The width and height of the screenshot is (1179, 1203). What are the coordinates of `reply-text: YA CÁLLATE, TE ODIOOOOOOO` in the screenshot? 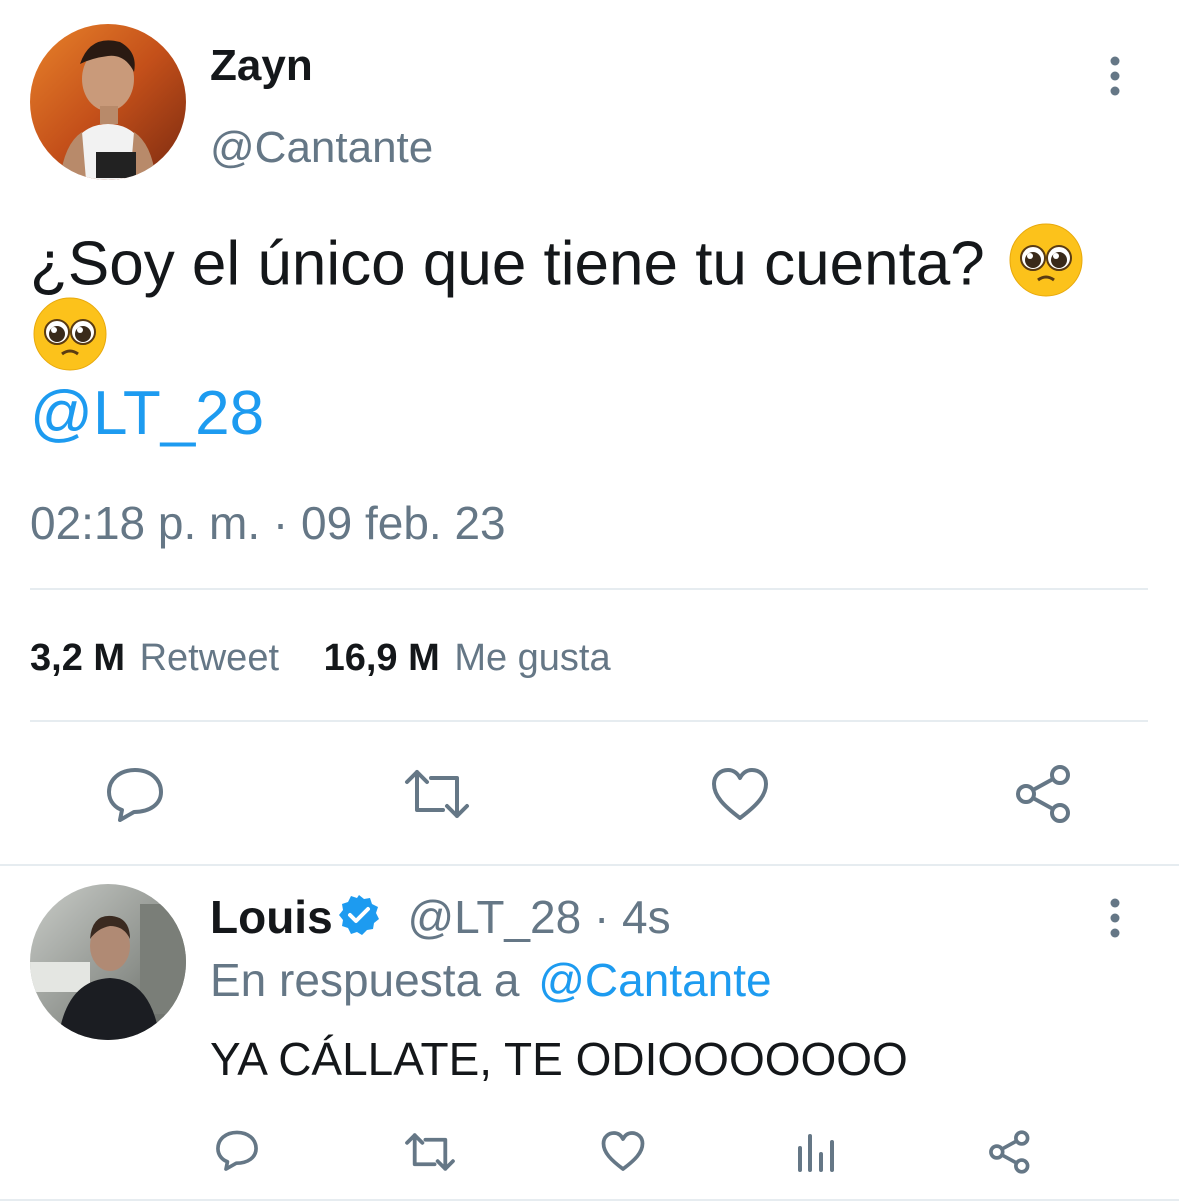 It's located at (559, 1059).